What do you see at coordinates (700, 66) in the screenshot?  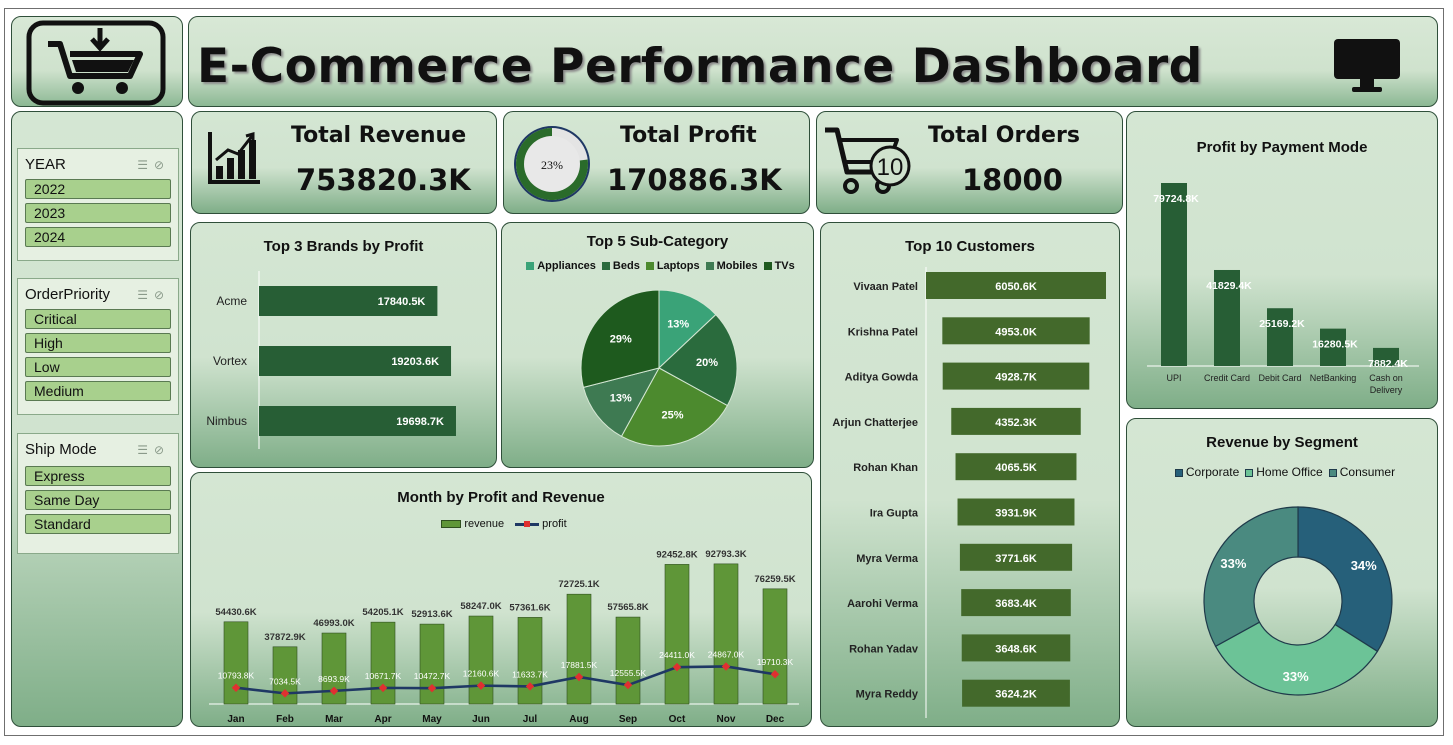 I see `page-title: E-Commerce Performance Dashboard` at bounding box center [700, 66].